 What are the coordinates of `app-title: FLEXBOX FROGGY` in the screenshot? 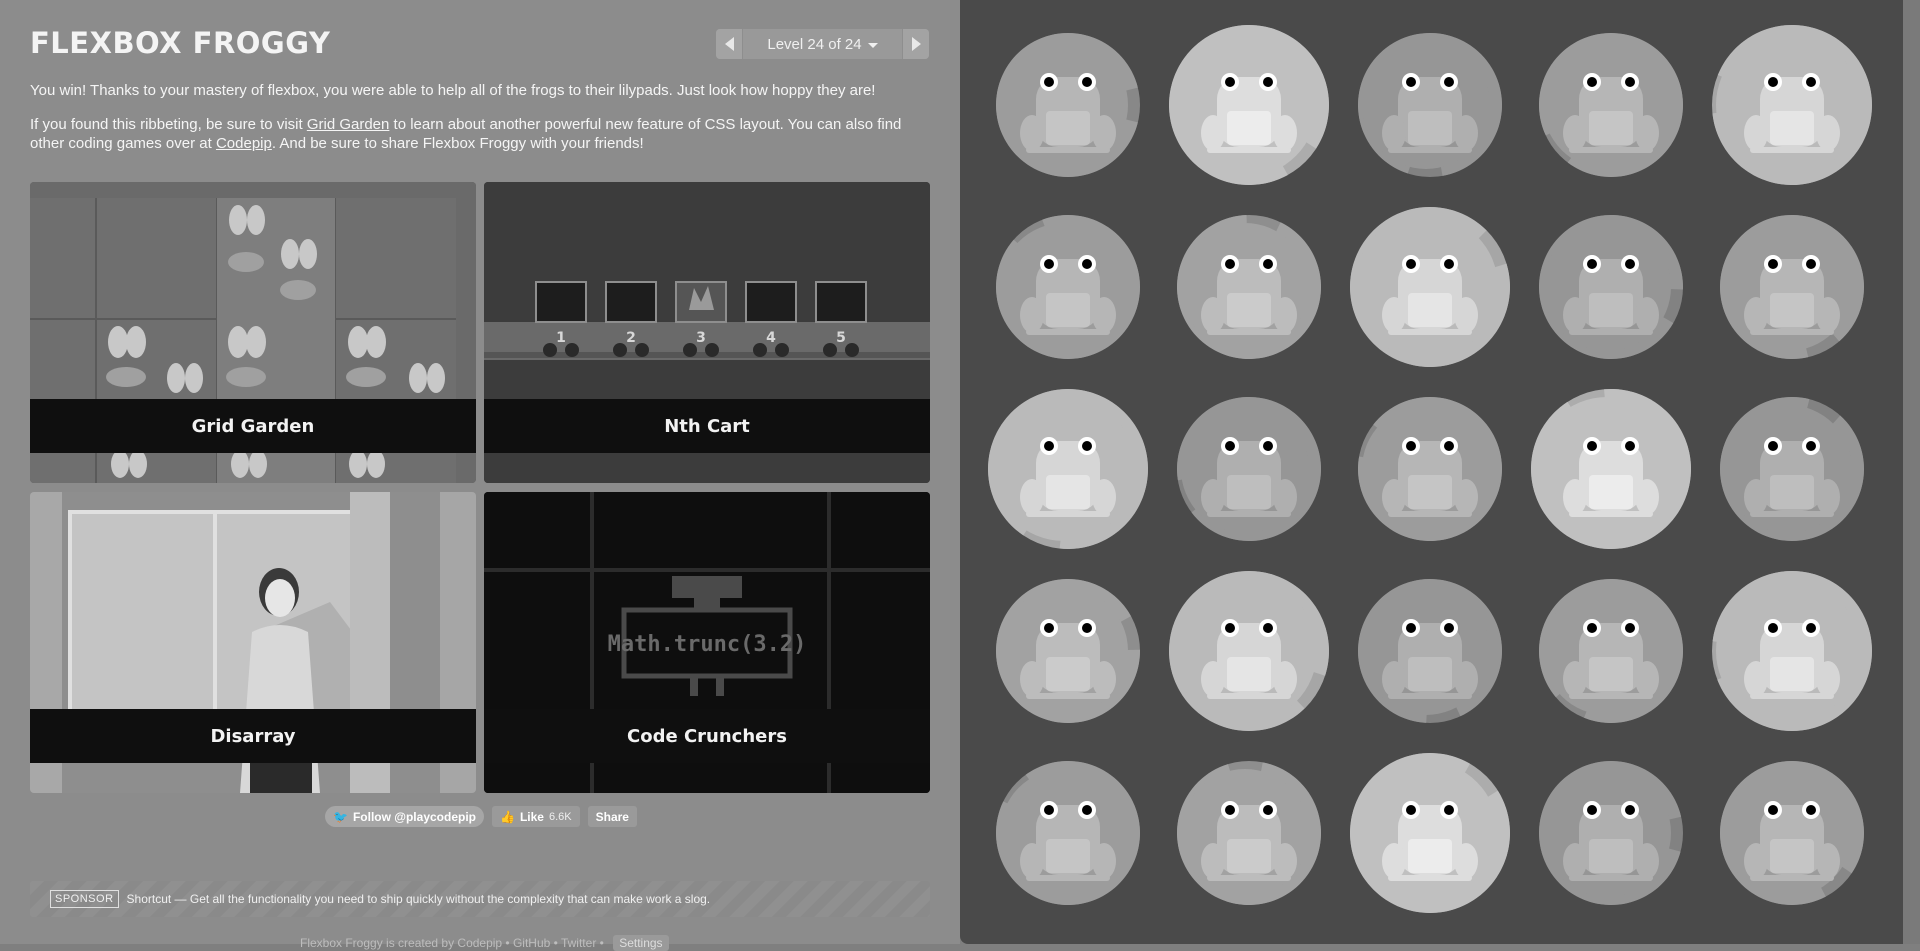 It's located at (180, 43).